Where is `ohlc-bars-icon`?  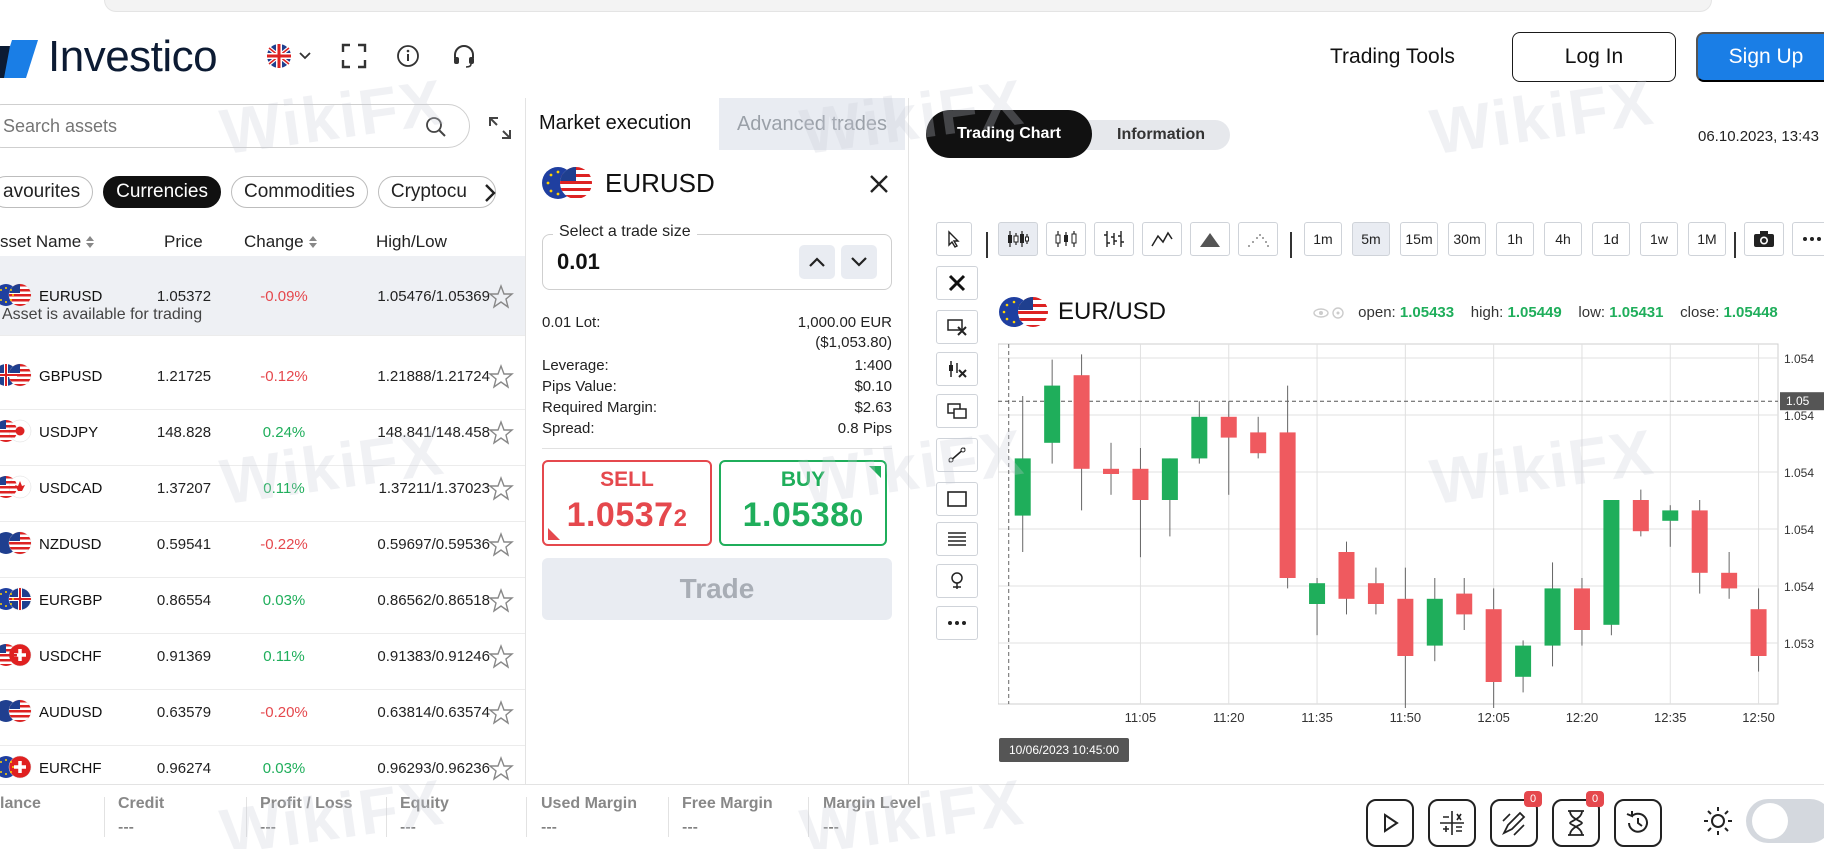
ohlc-bars-icon is located at coordinates (1114, 239).